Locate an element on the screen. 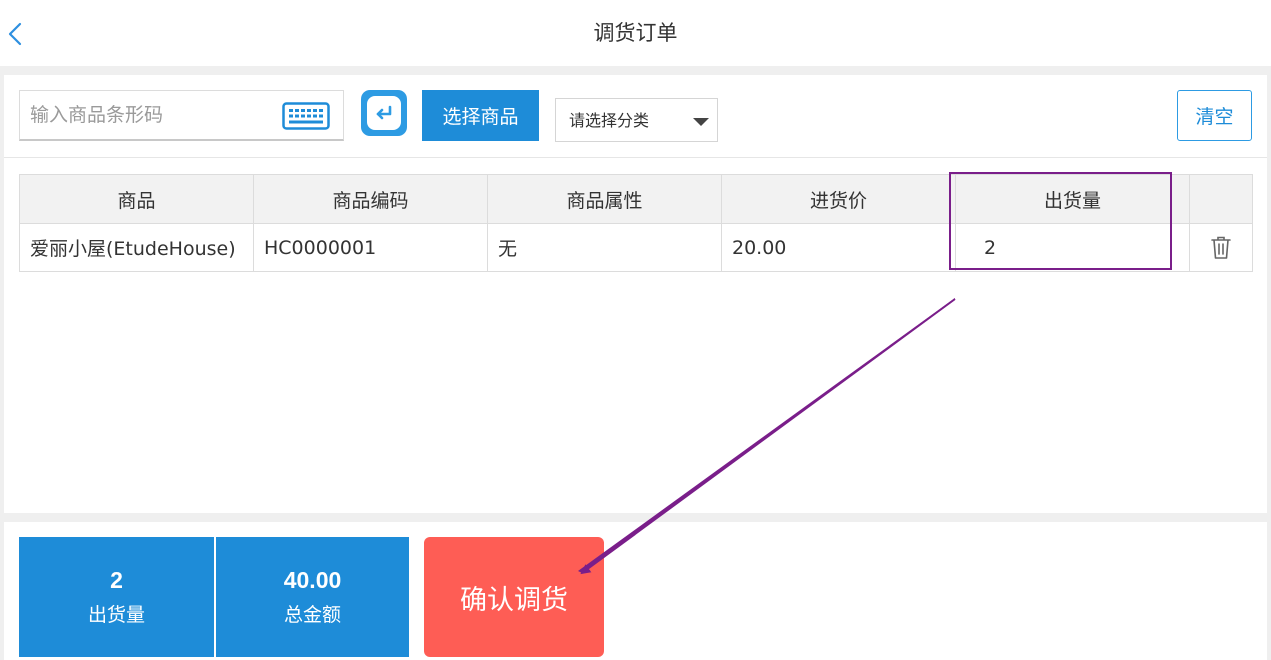 The image size is (1271, 660). cell-delete is located at coordinates (1221, 247).